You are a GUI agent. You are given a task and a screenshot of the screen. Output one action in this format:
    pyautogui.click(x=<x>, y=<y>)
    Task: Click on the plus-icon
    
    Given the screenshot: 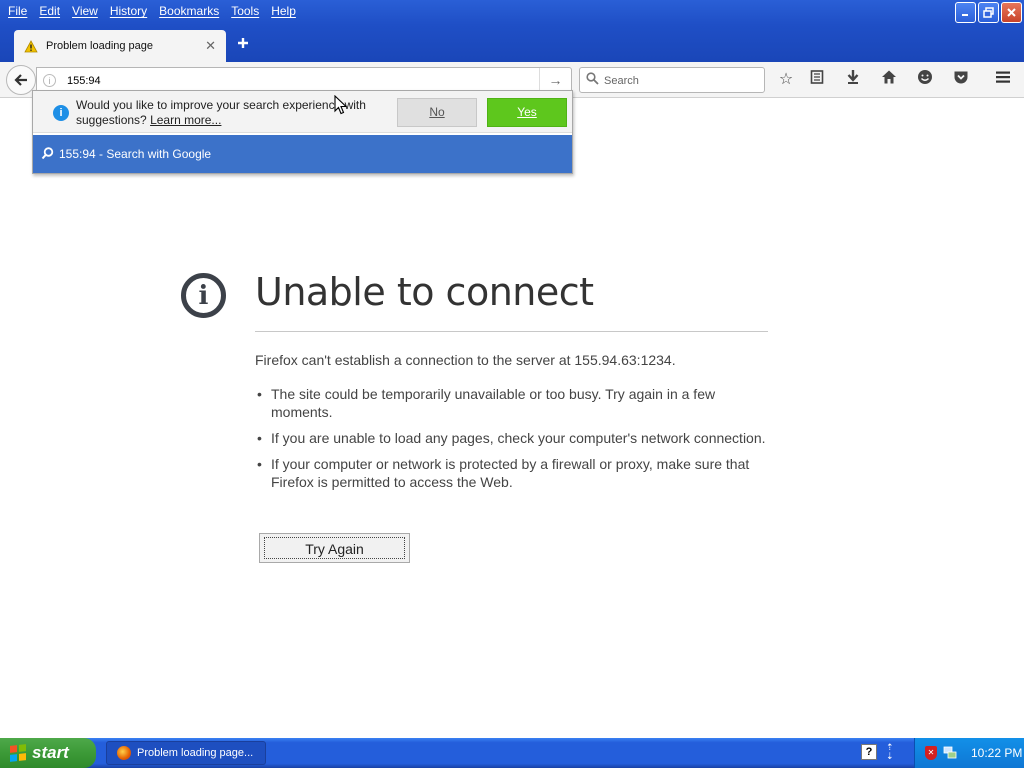 What is the action you would take?
    pyautogui.click(x=243, y=43)
    